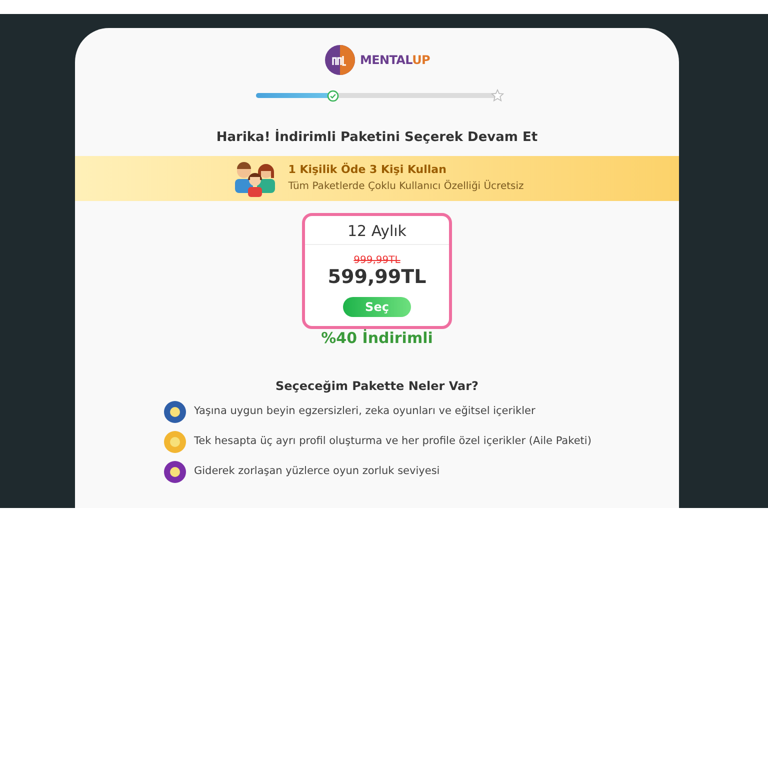 The height and width of the screenshot is (768, 768). I want to click on promo-title: 1 Kişilik Öde 3 Kişi Kullan, so click(368, 170).